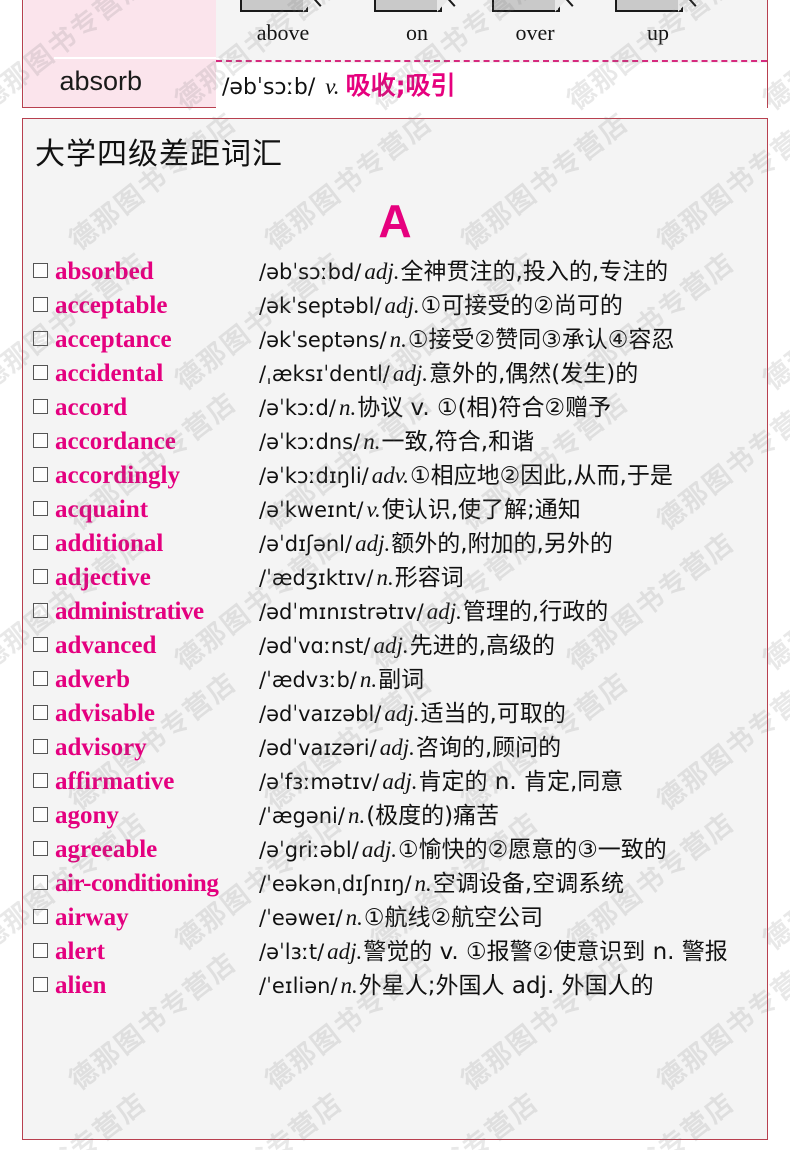  What do you see at coordinates (395, 918) in the screenshot?
I see `vocabulary-entry: airway/ˈeəweɪ/n.①航线②航空公司` at bounding box center [395, 918].